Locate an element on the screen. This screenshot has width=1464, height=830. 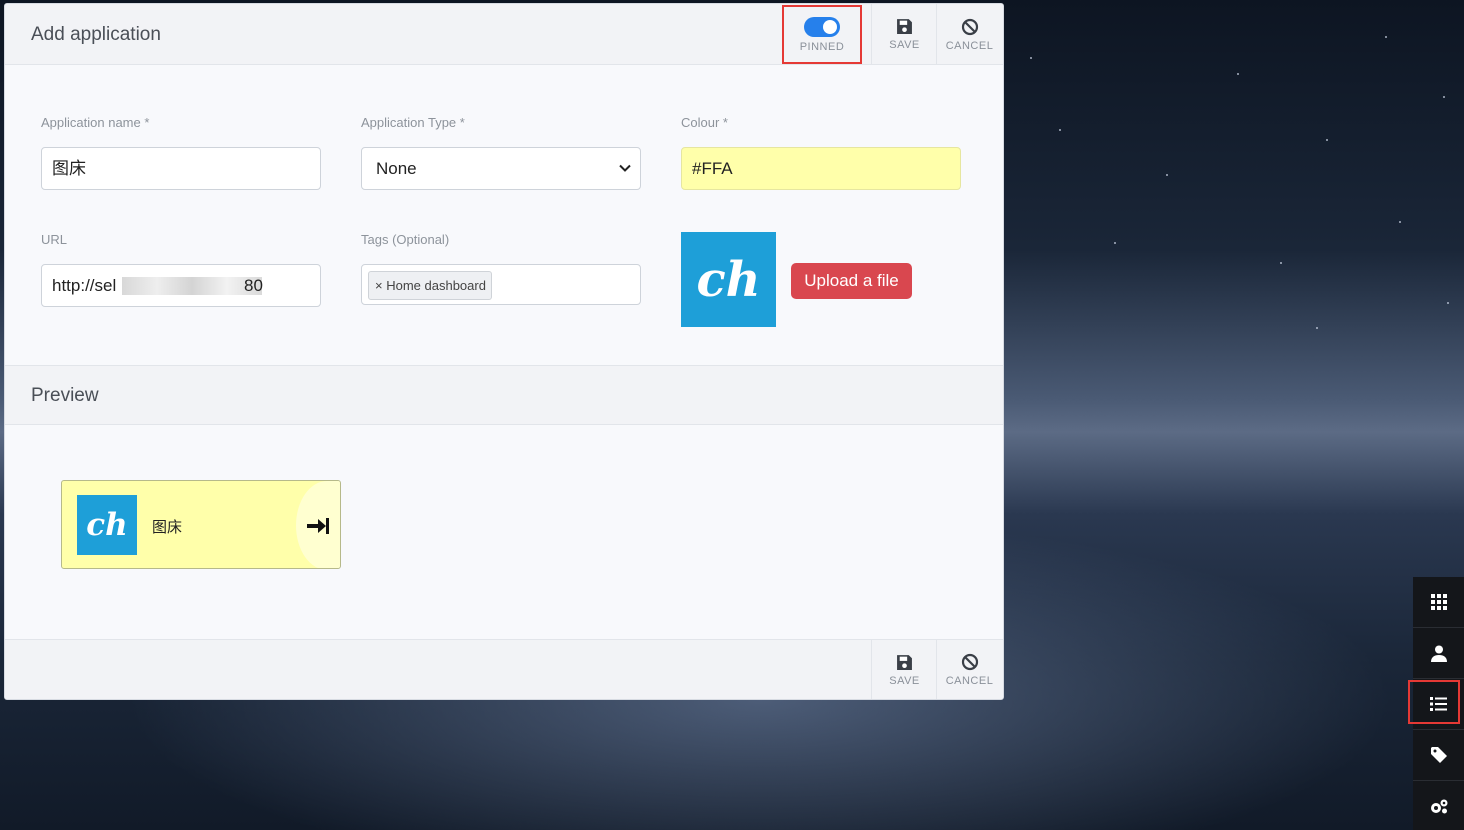
tags-label: Tags (Optional) is located at coordinates (405, 239).